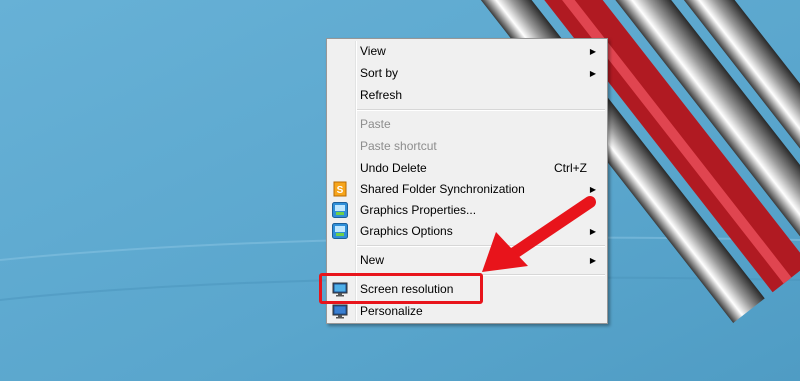  Describe the element at coordinates (406, 231) in the screenshot. I see `menu-item-label: Graphics Options` at that location.